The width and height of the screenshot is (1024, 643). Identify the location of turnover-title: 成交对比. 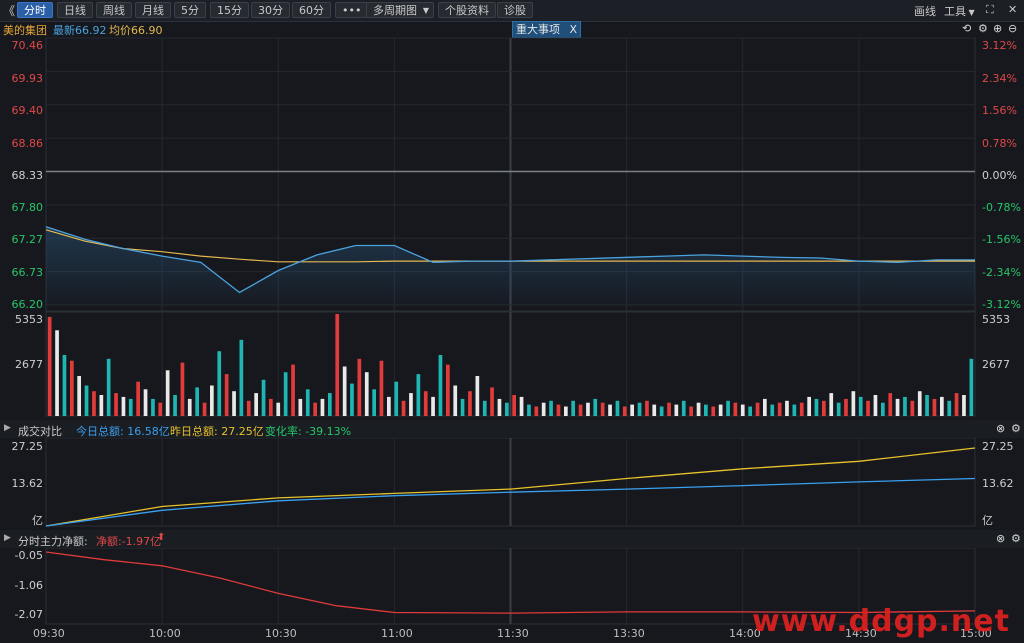
(40, 431).